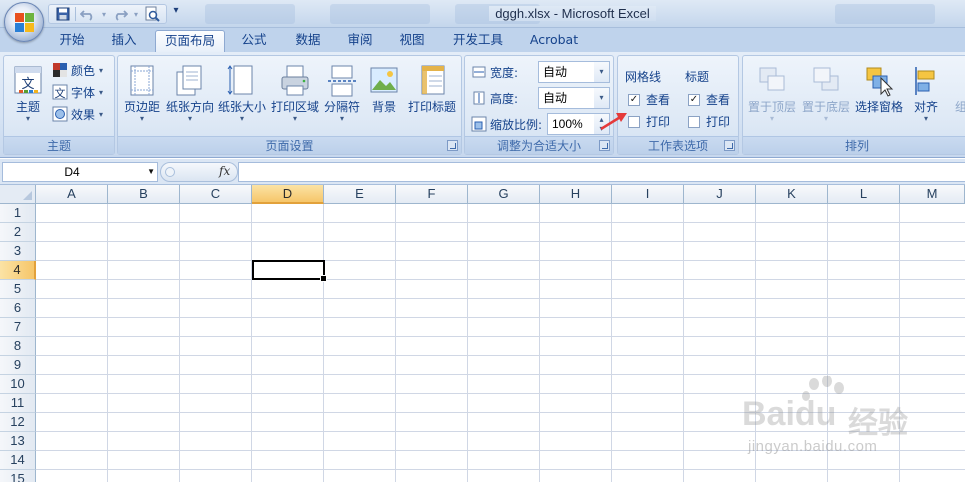 This screenshot has height=482, width=965. I want to click on row-header-5: 5, so click(18, 289).